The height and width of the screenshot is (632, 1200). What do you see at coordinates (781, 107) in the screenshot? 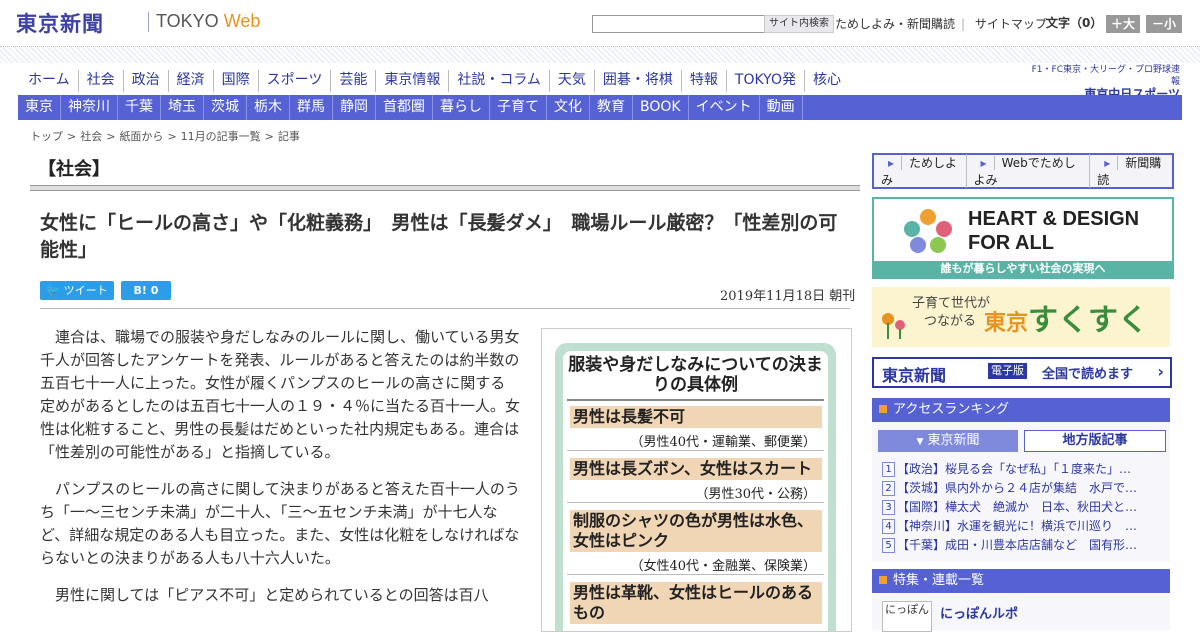
I see `regional-nav-item: 動画` at bounding box center [781, 107].